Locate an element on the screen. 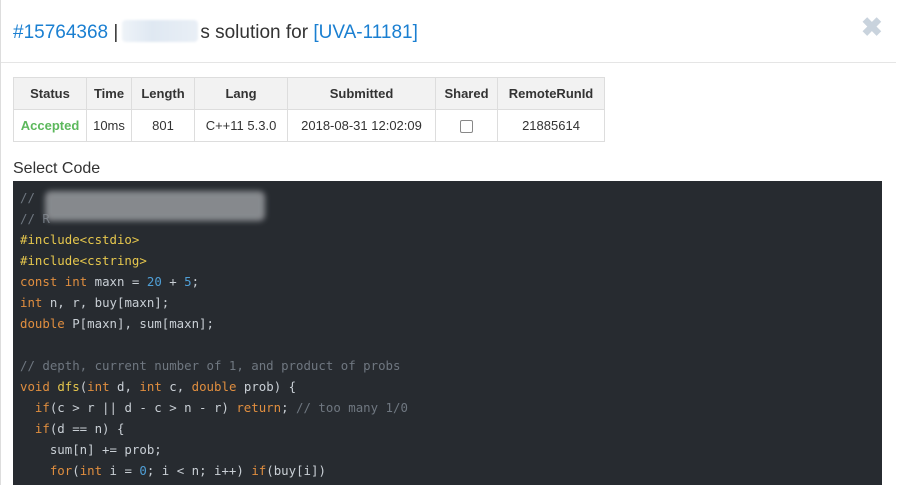  submitted-cell: 2018-08-31 12:02:09 is located at coordinates (361, 125).